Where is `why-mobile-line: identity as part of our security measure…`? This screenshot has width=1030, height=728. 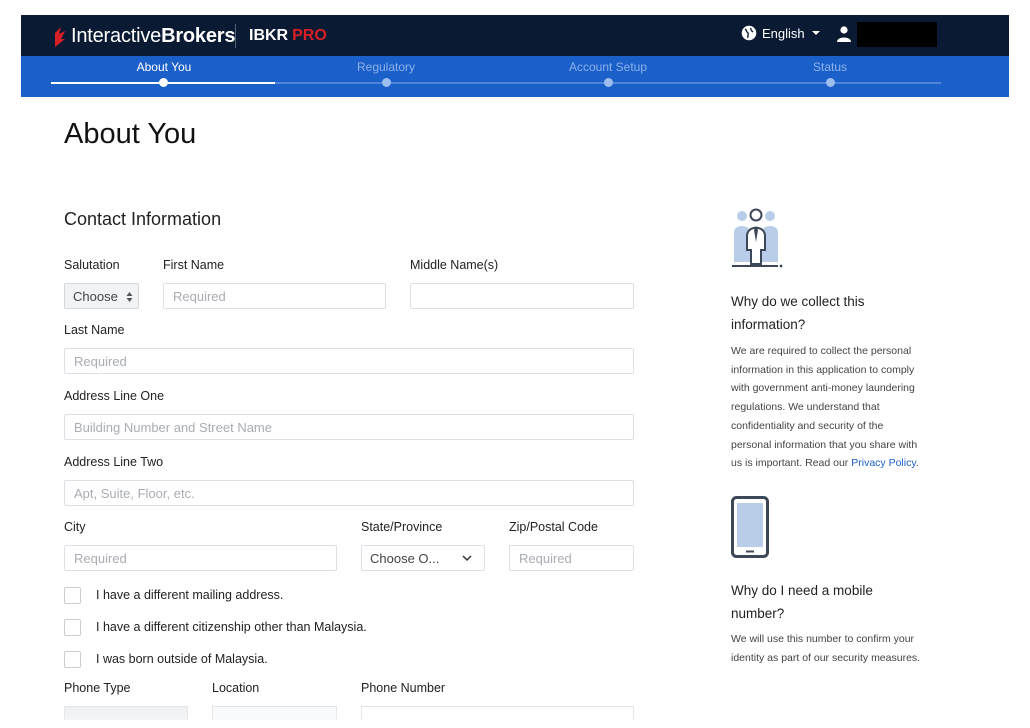 why-mobile-line: identity as part of our security measure… is located at coordinates (826, 657).